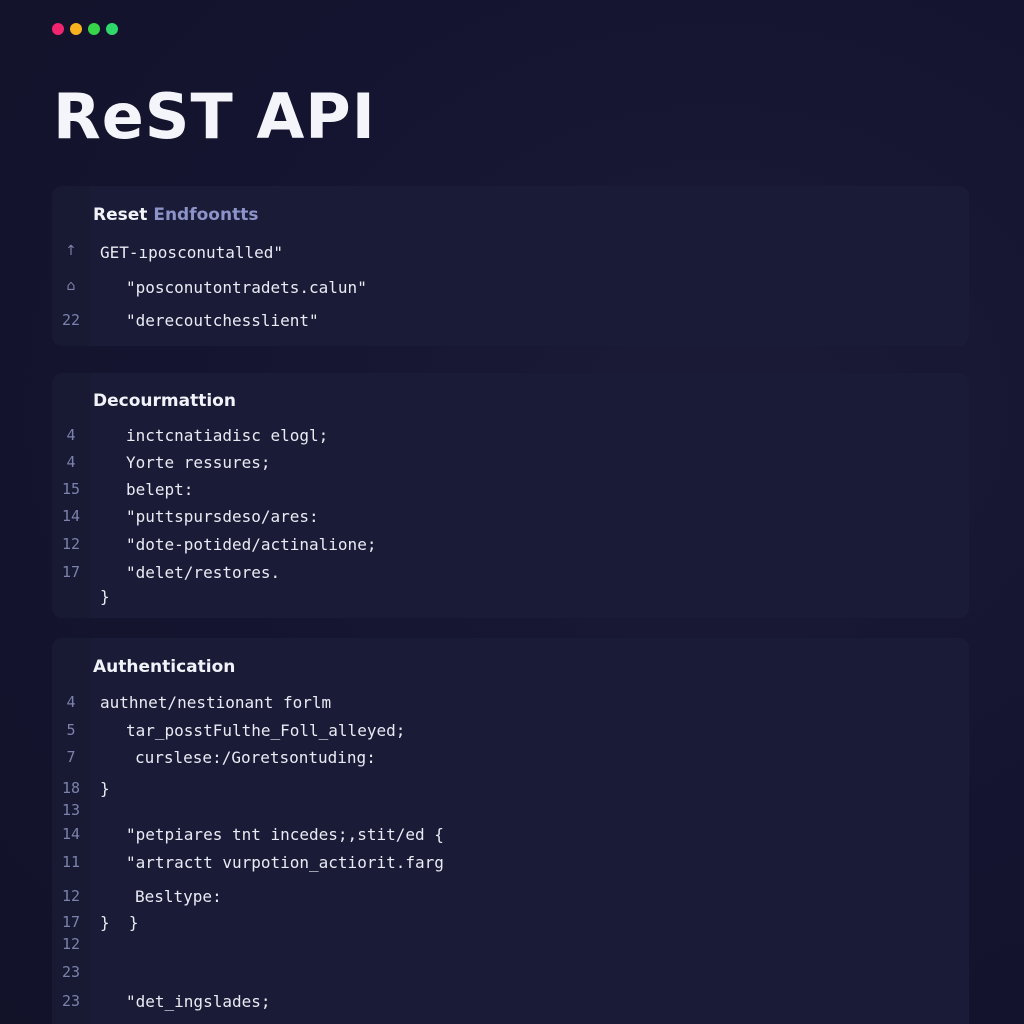  I want to click on line-number: 7, so click(71, 757).